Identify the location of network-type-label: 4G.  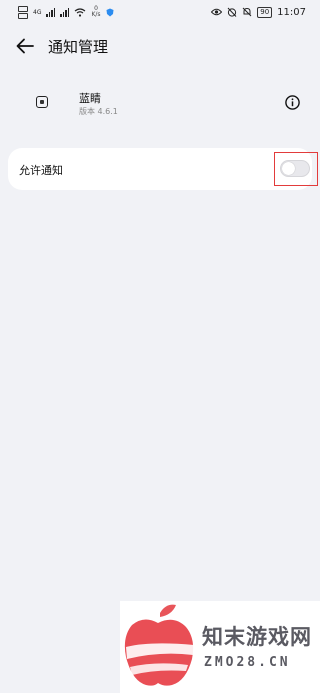
(37, 12).